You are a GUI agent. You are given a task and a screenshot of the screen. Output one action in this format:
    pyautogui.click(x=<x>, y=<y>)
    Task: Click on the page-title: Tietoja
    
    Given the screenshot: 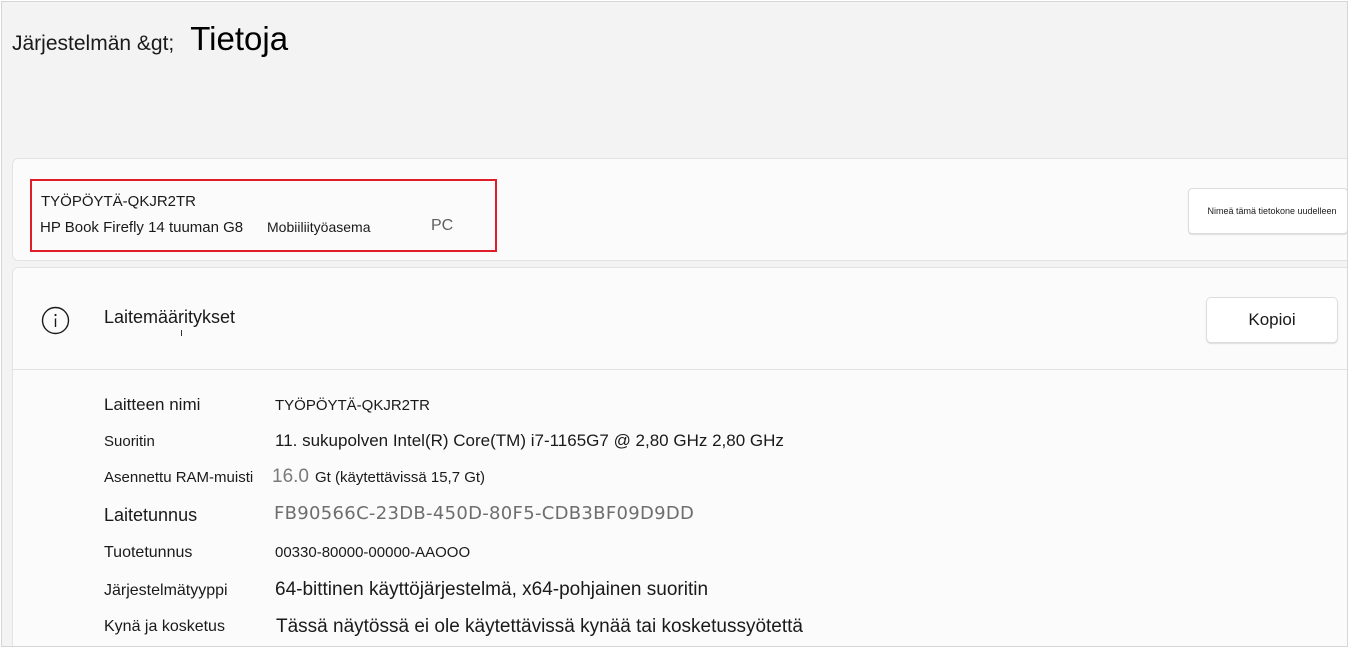 What is the action you would take?
    pyautogui.click(x=239, y=38)
    